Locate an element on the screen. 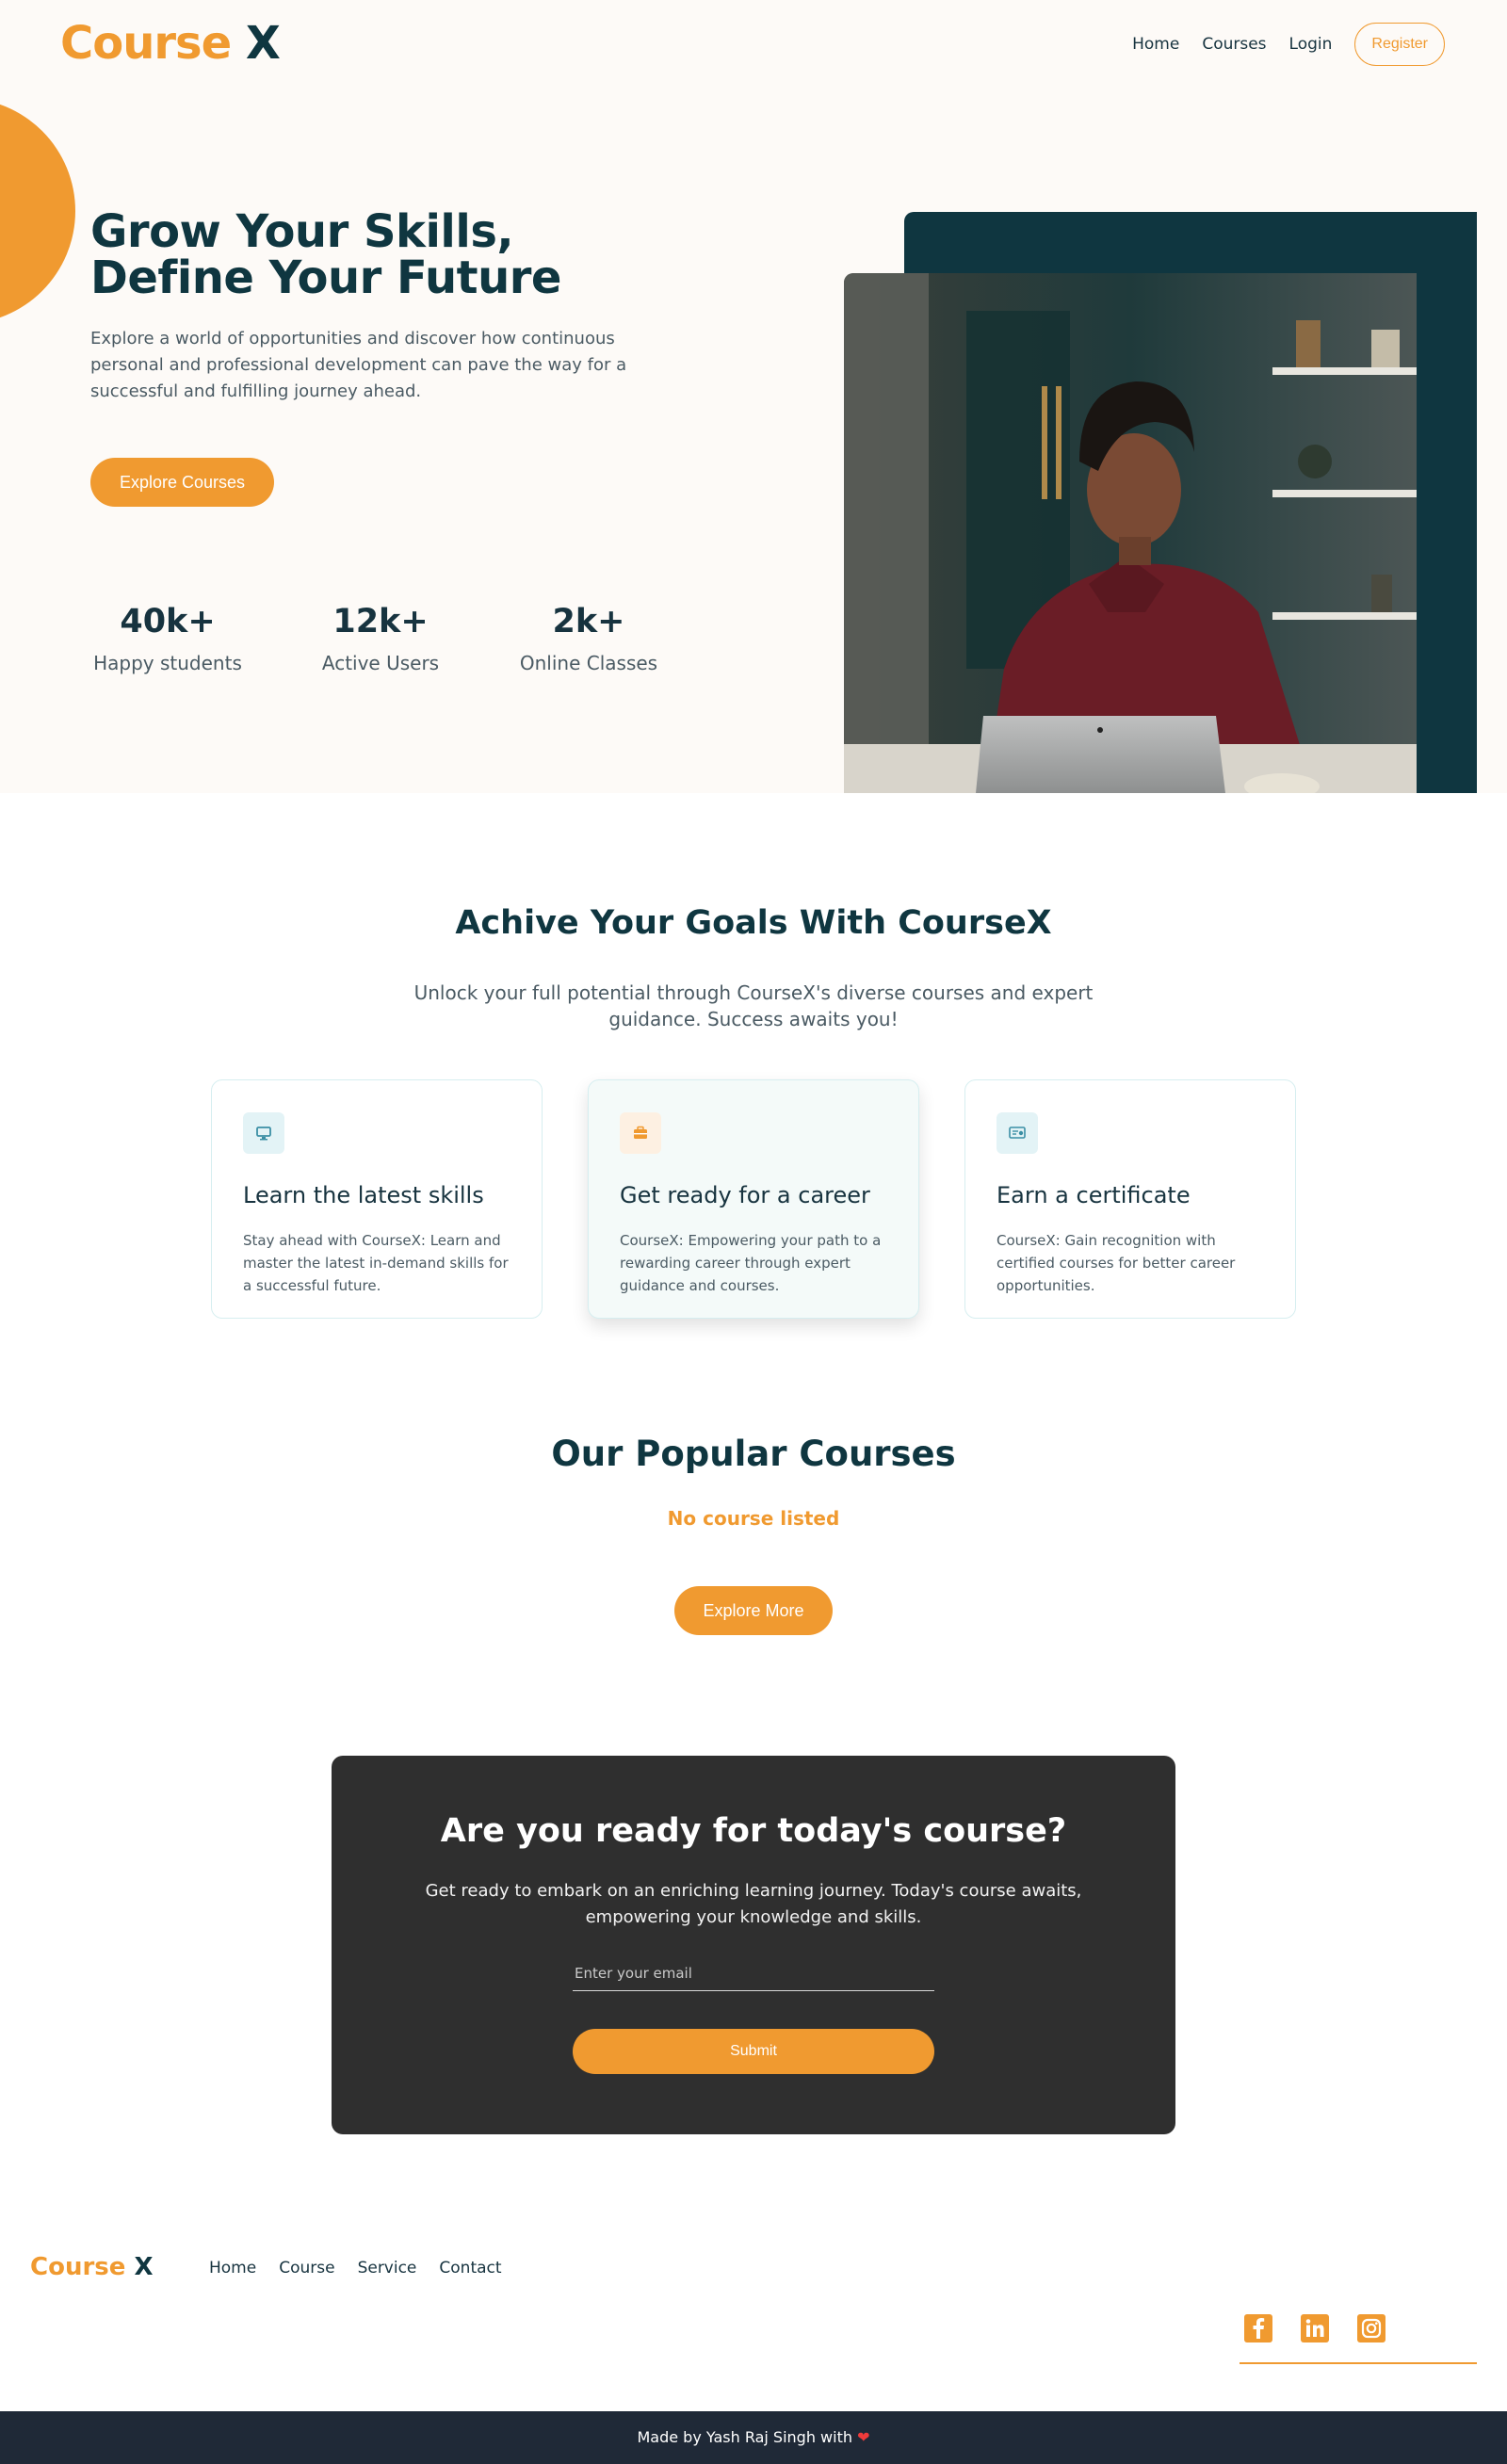  hero-title-line-1: Grow Your Skills, is located at coordinates (302, 232).